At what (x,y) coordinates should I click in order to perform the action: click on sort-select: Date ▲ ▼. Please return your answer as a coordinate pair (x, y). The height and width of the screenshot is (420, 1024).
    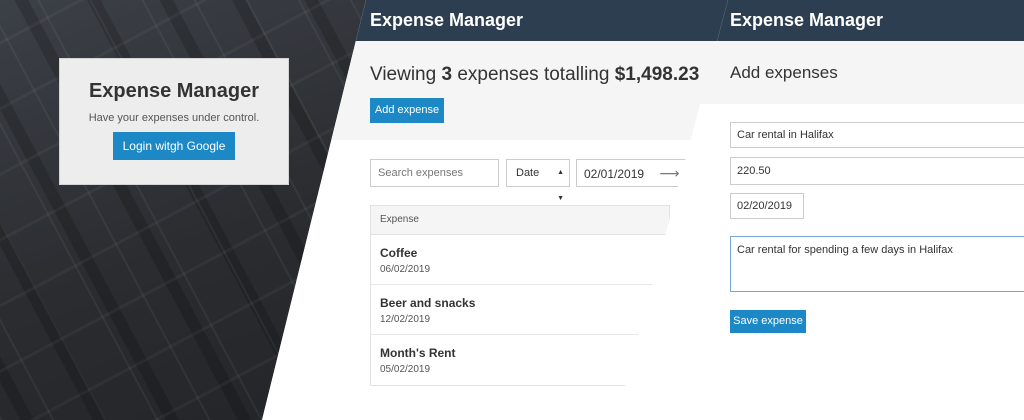
    Looking at the image, I should click on (538, 180).